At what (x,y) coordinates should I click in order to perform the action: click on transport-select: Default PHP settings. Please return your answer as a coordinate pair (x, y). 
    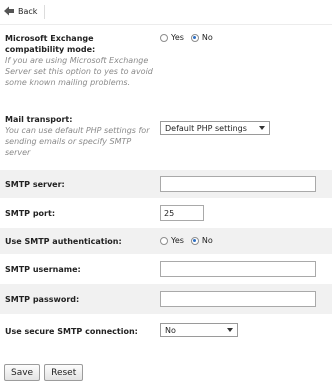
    Looking at the image, I should click on (215, 128).